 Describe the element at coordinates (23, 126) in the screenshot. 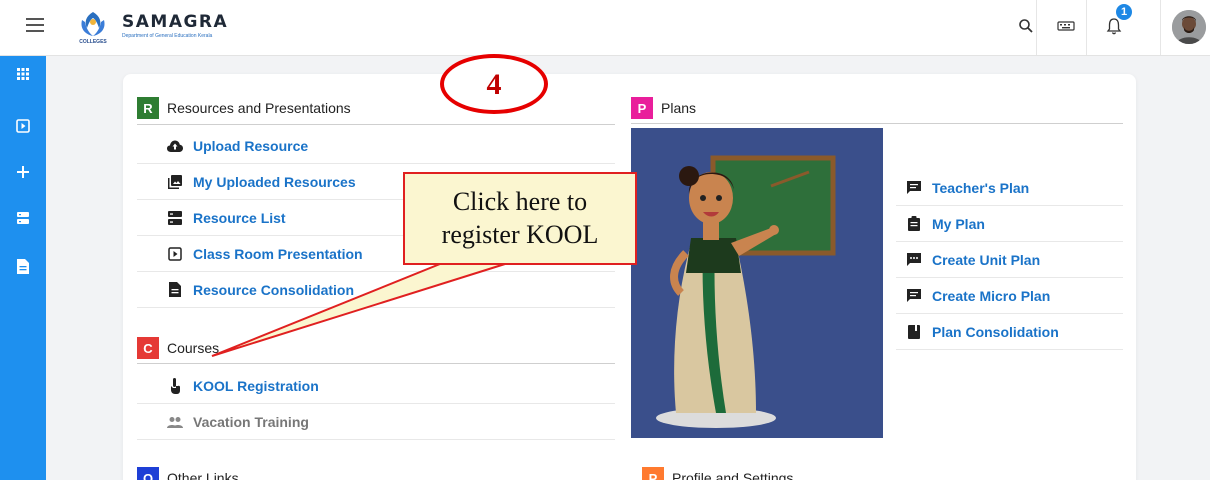

I see `presentation-icon` at that location.